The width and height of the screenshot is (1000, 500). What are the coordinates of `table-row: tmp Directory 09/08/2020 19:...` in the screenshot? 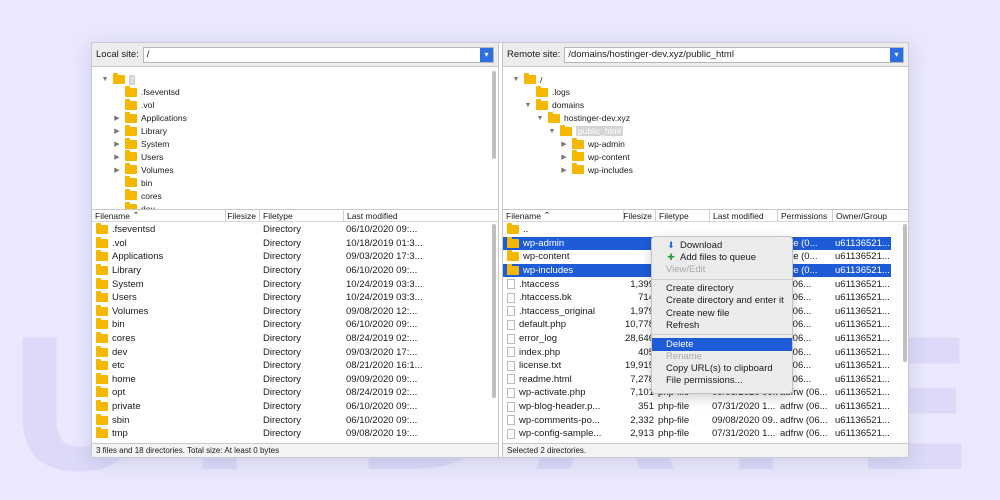 It's located at (291, 434).